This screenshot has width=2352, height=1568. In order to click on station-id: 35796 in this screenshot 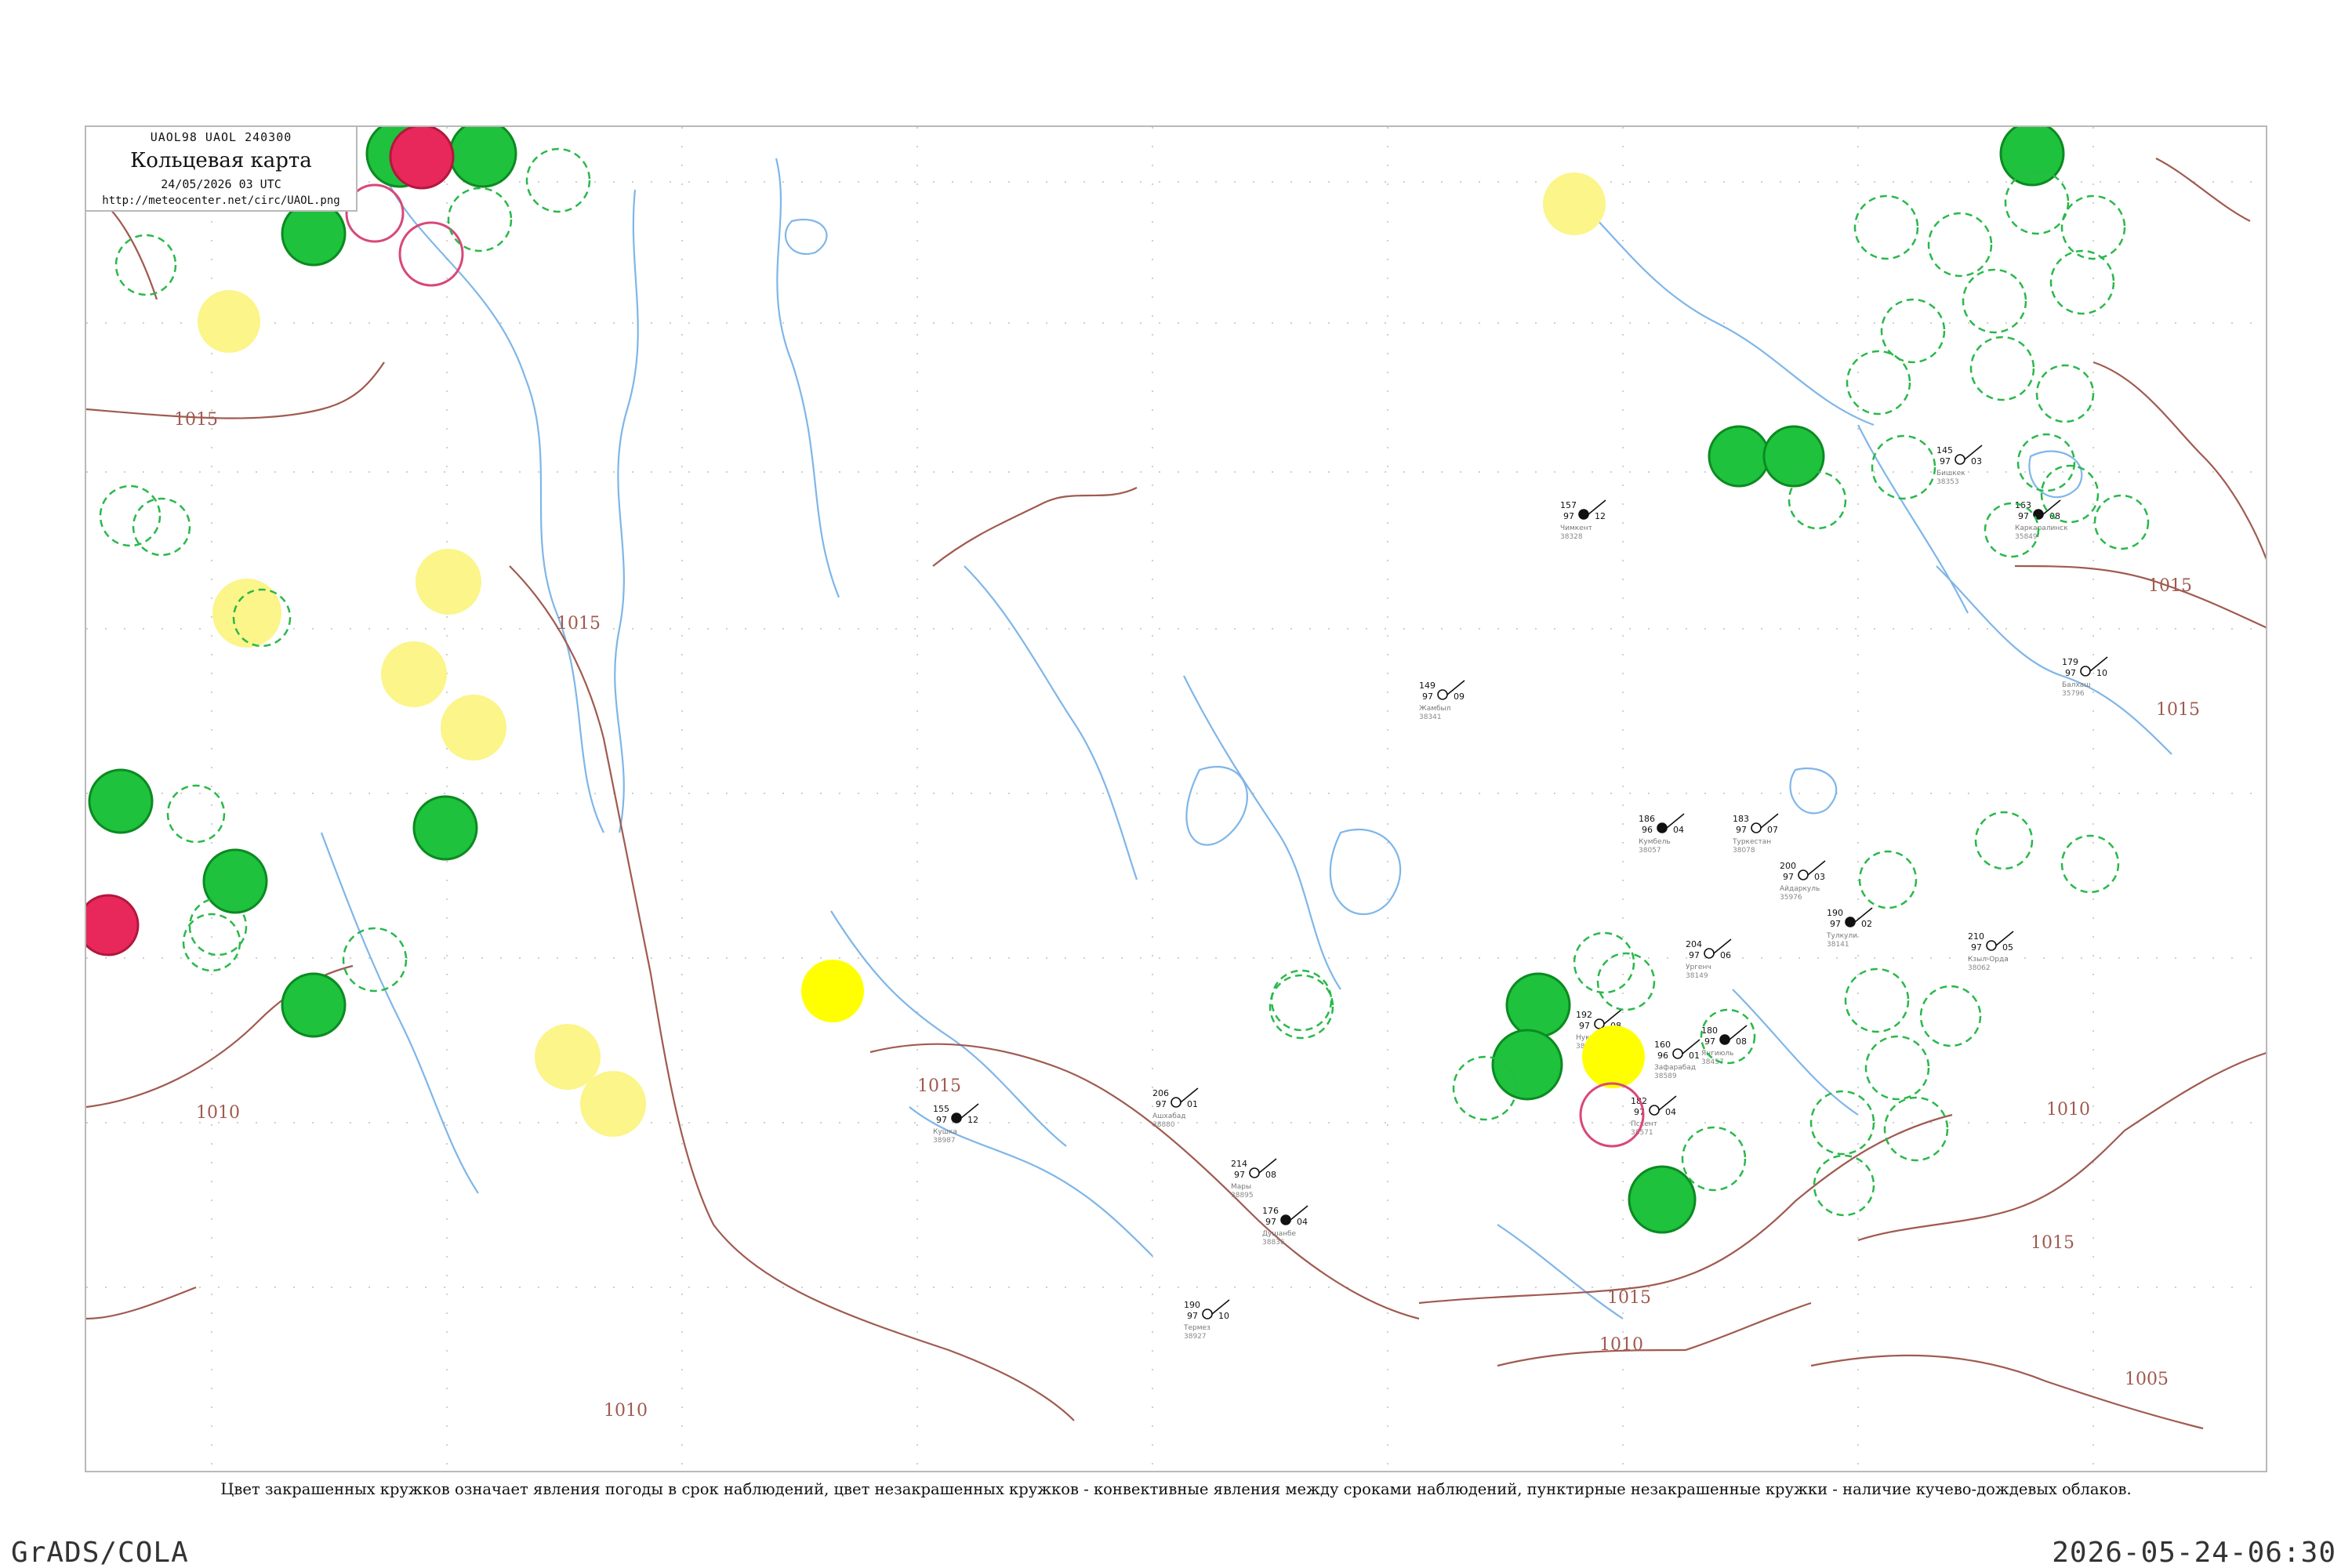, I will do `click(2073, 694)`.